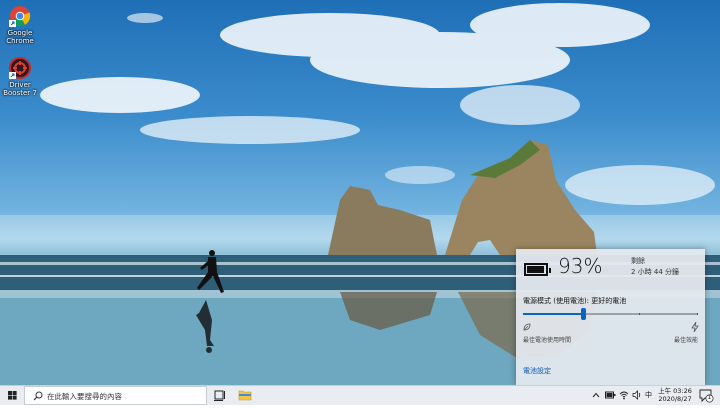  I want to click on clock-date: 2020/8/27, so click(675, 399).